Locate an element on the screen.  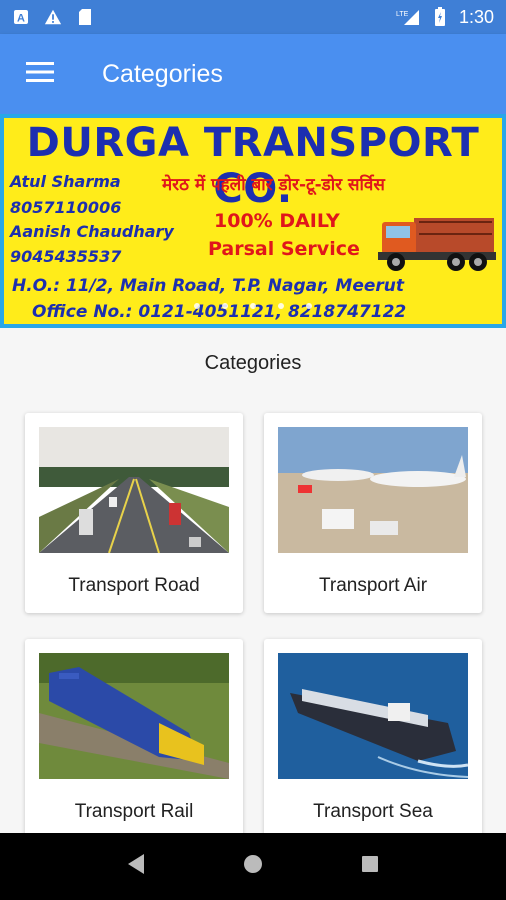
category-label: Transport Sea is located at coordinates (373, 811).